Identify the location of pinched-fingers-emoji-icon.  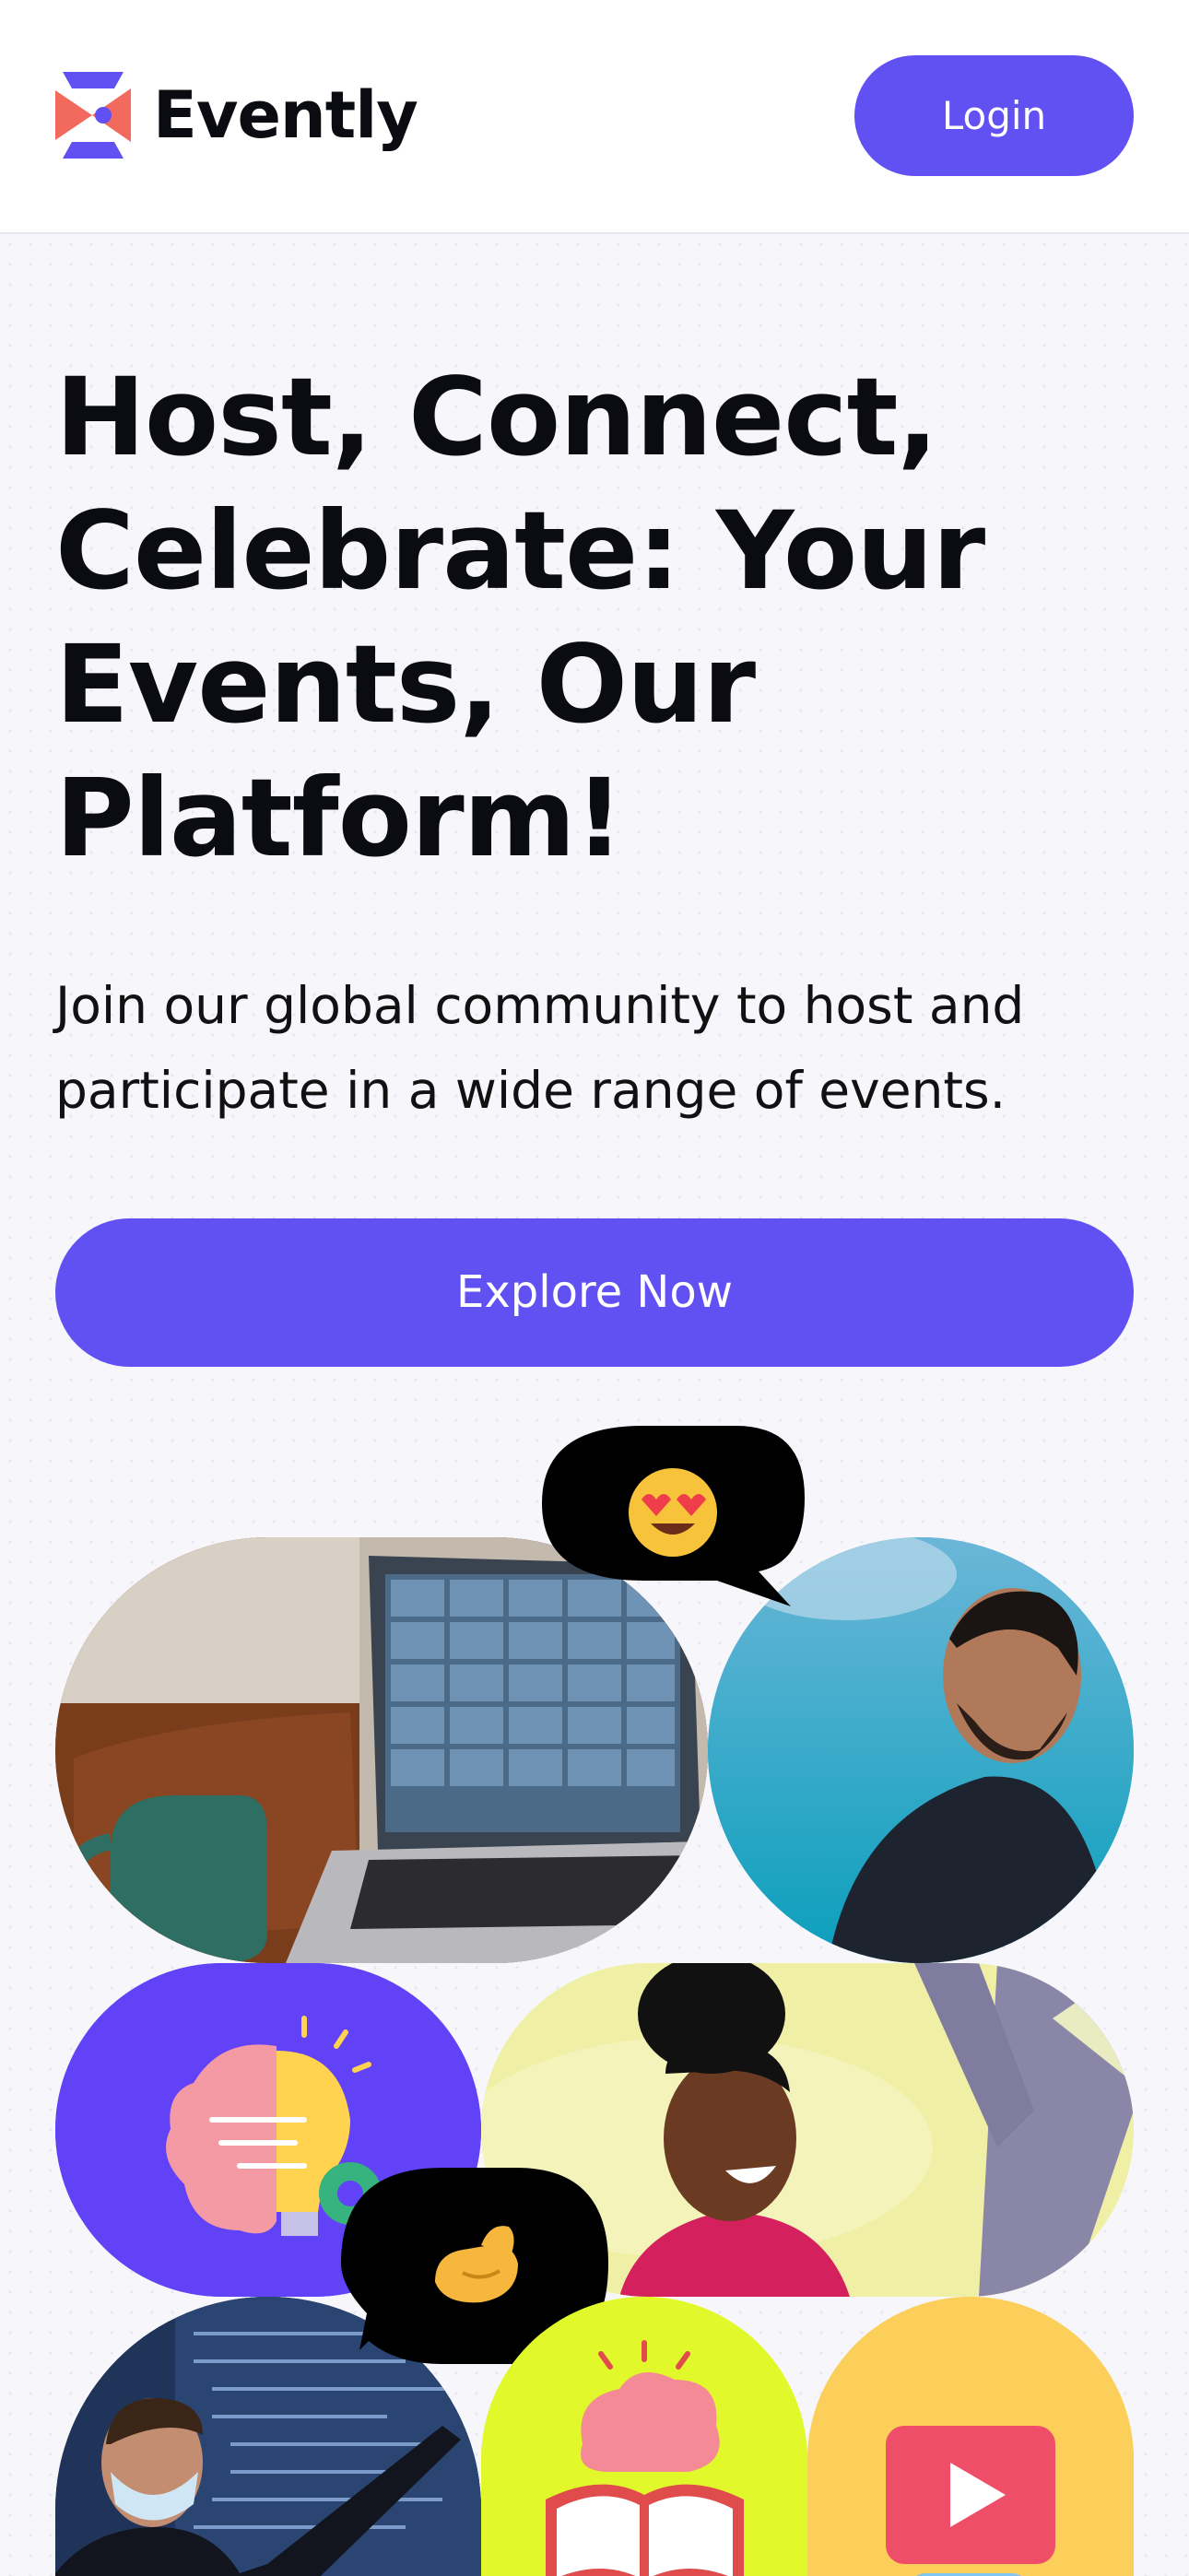
(476, 2264).